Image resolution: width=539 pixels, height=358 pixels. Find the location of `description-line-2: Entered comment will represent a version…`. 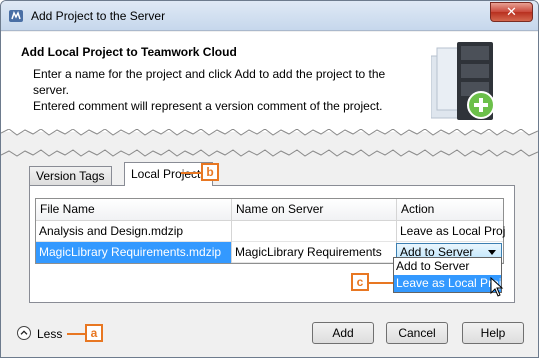

description-line-2: Entered comment will represent a version… is located at coordinates (208, 106).